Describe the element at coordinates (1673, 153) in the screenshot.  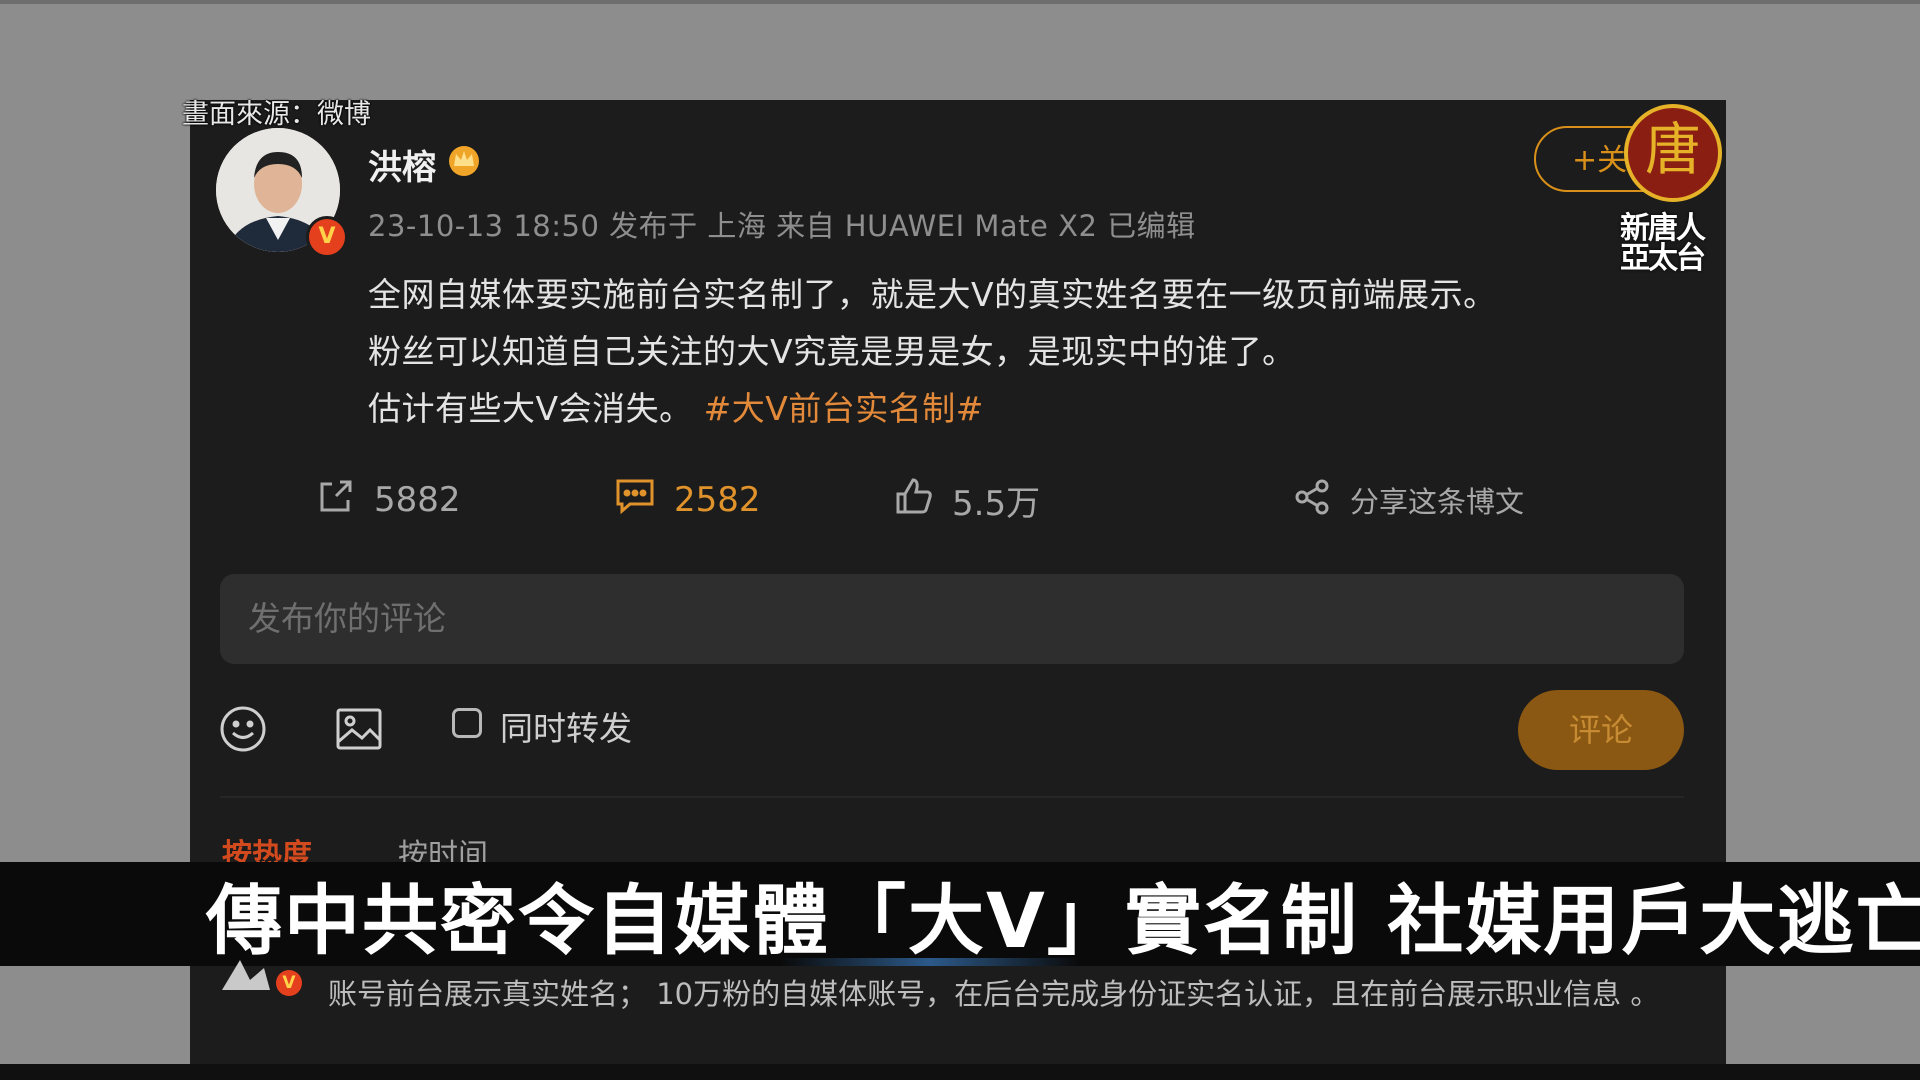
I see `logo-glyph: 唐` at that location.